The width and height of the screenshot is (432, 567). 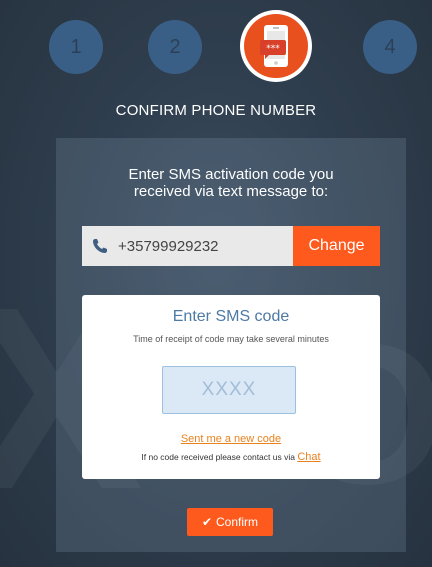 I want to click on intro-line-2: received via text message to:, so click(x=231, y=191).